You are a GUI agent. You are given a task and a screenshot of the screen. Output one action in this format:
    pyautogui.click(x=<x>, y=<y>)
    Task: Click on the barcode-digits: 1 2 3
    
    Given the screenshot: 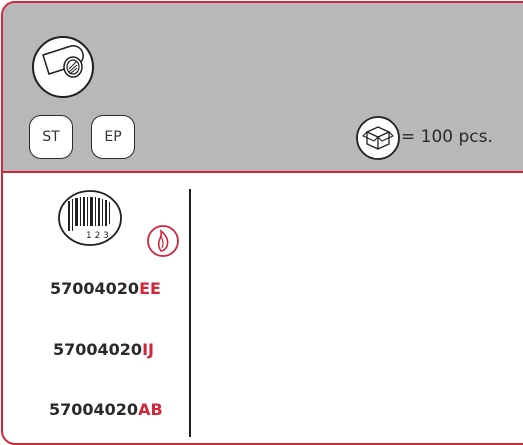 What is the action you would take?
    pyautogui.click(x=97, y=236)
    